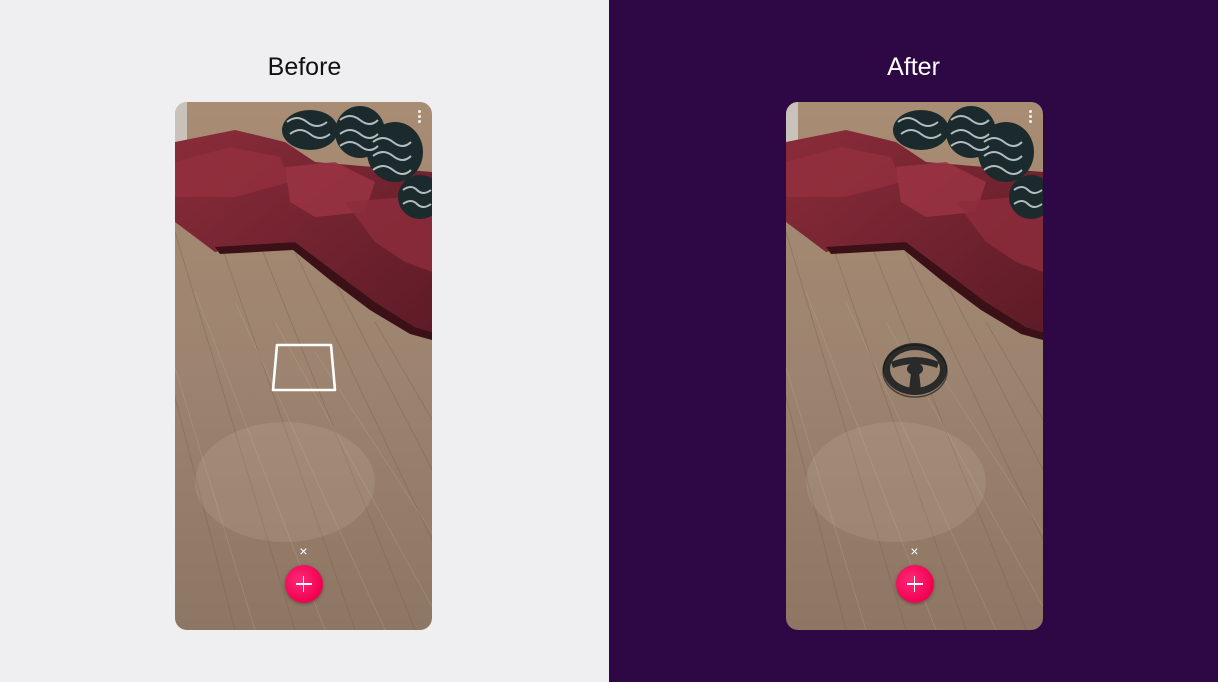 The image size is (1218, 682). I want to click on before-title: Before, so click(304, 67).